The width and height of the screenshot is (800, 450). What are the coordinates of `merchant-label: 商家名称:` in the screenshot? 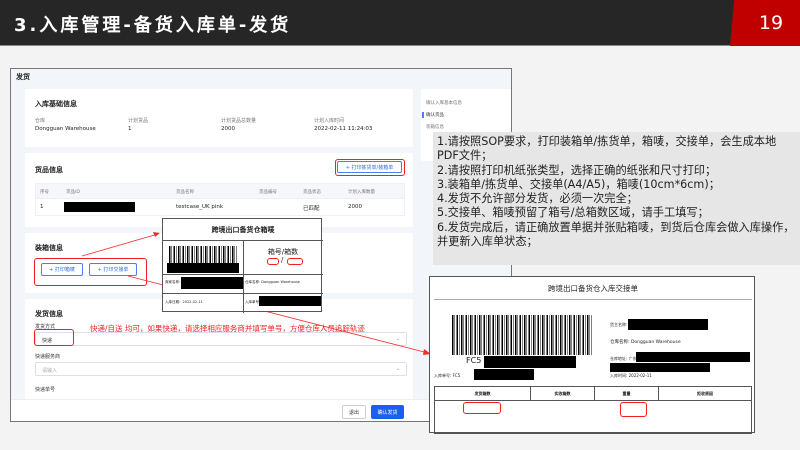 It's located at (173, 282).